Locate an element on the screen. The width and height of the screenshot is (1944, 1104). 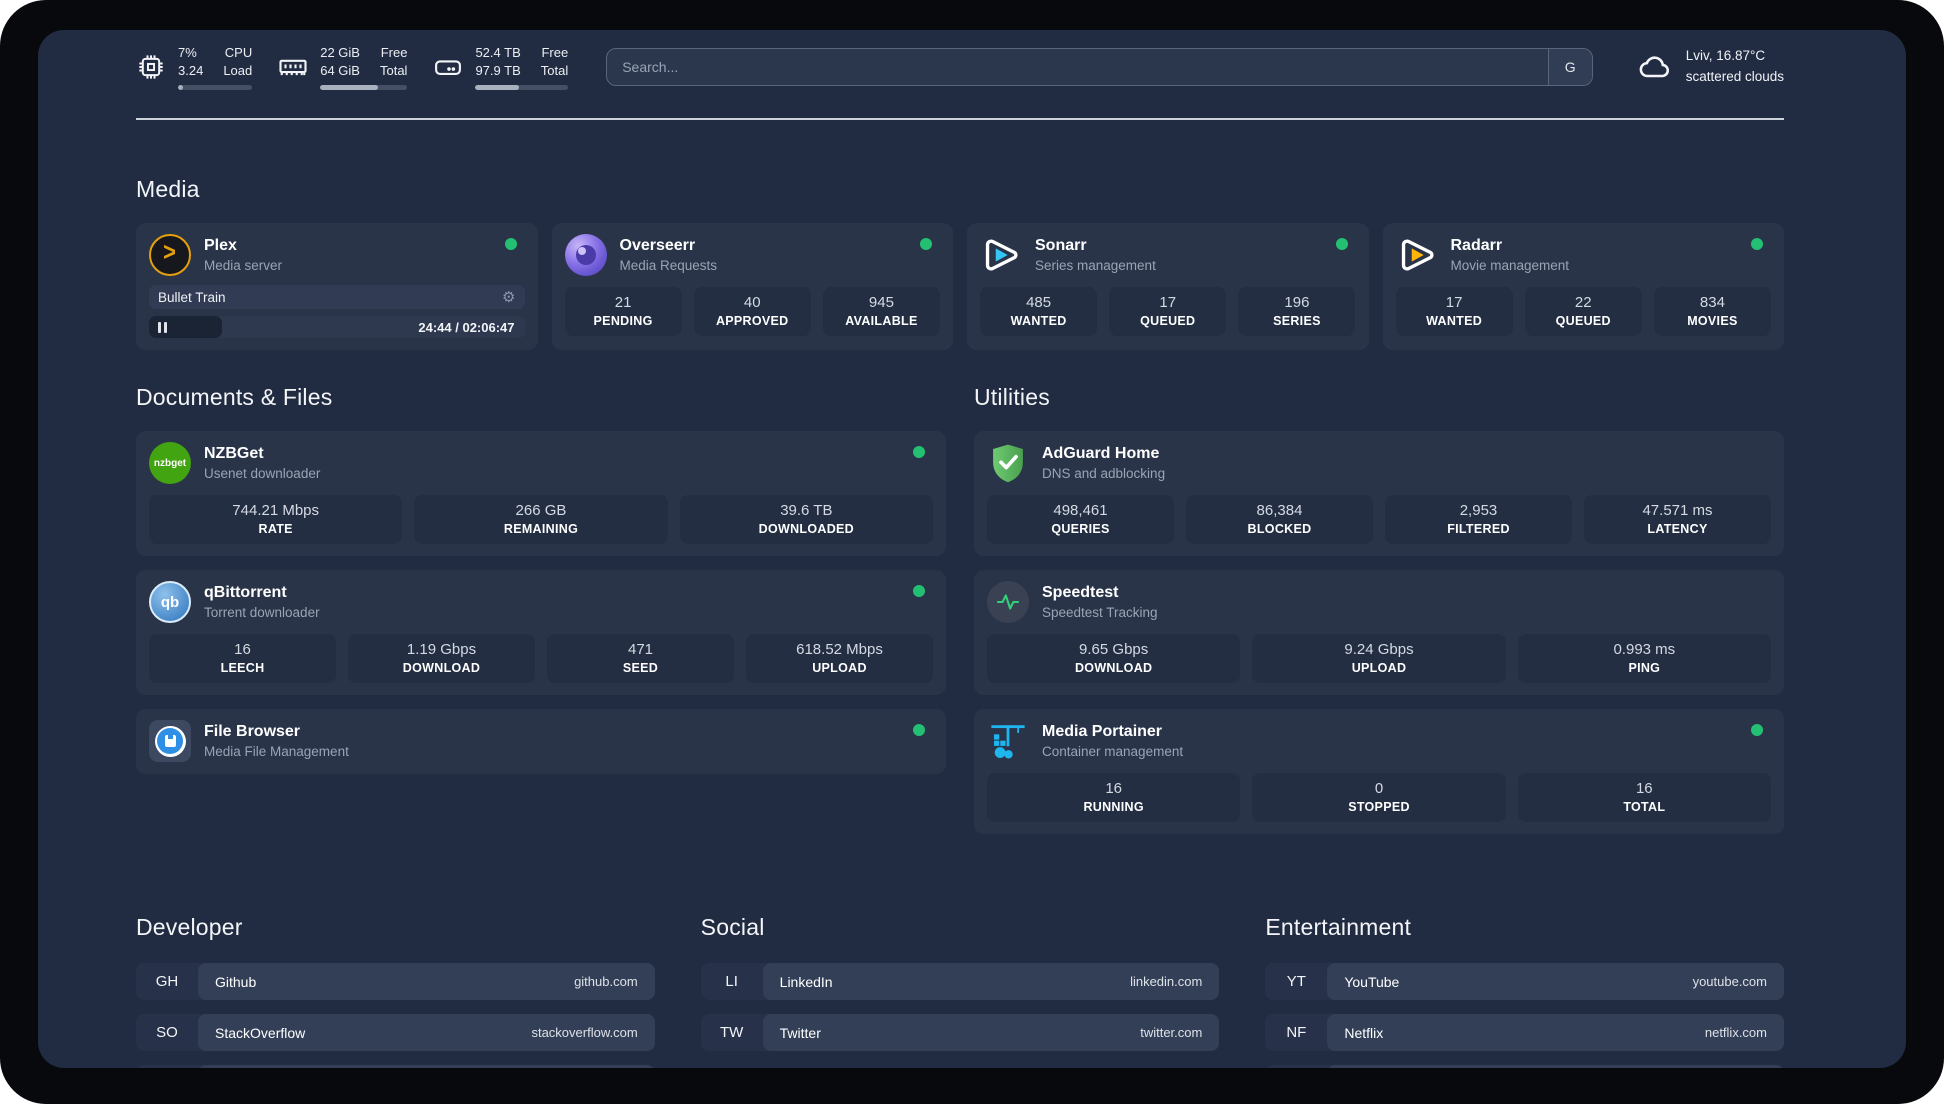
storage-free-label: Free is located at coordinates (555, 52).